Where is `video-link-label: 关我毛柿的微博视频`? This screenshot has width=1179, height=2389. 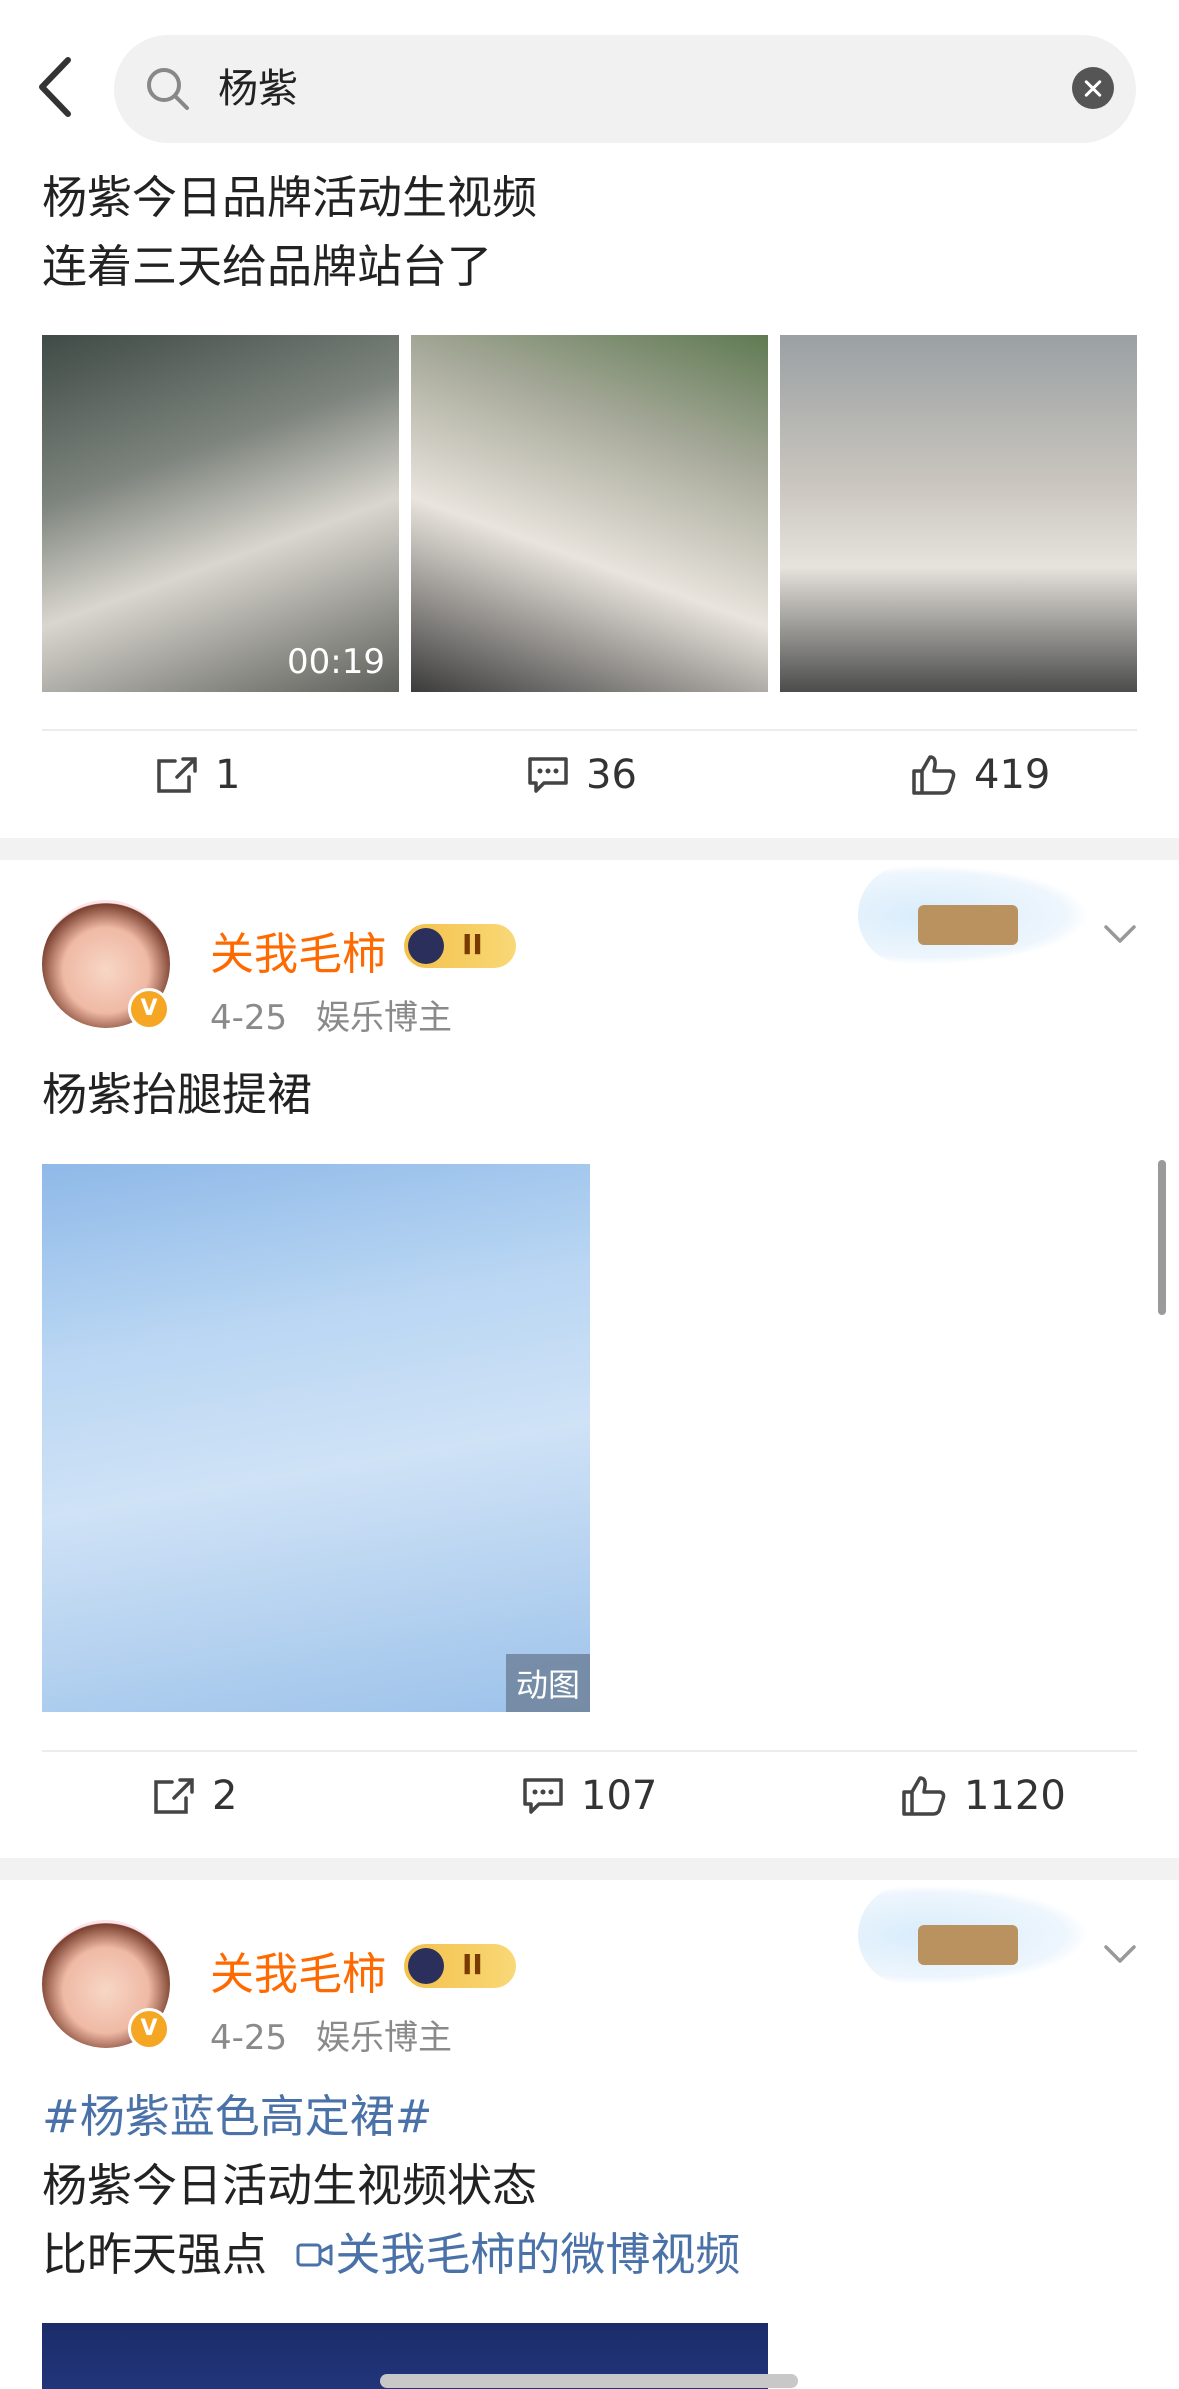
video-link-label: 关我毛柿的微博视频 is located at coordinates (538, 2254).